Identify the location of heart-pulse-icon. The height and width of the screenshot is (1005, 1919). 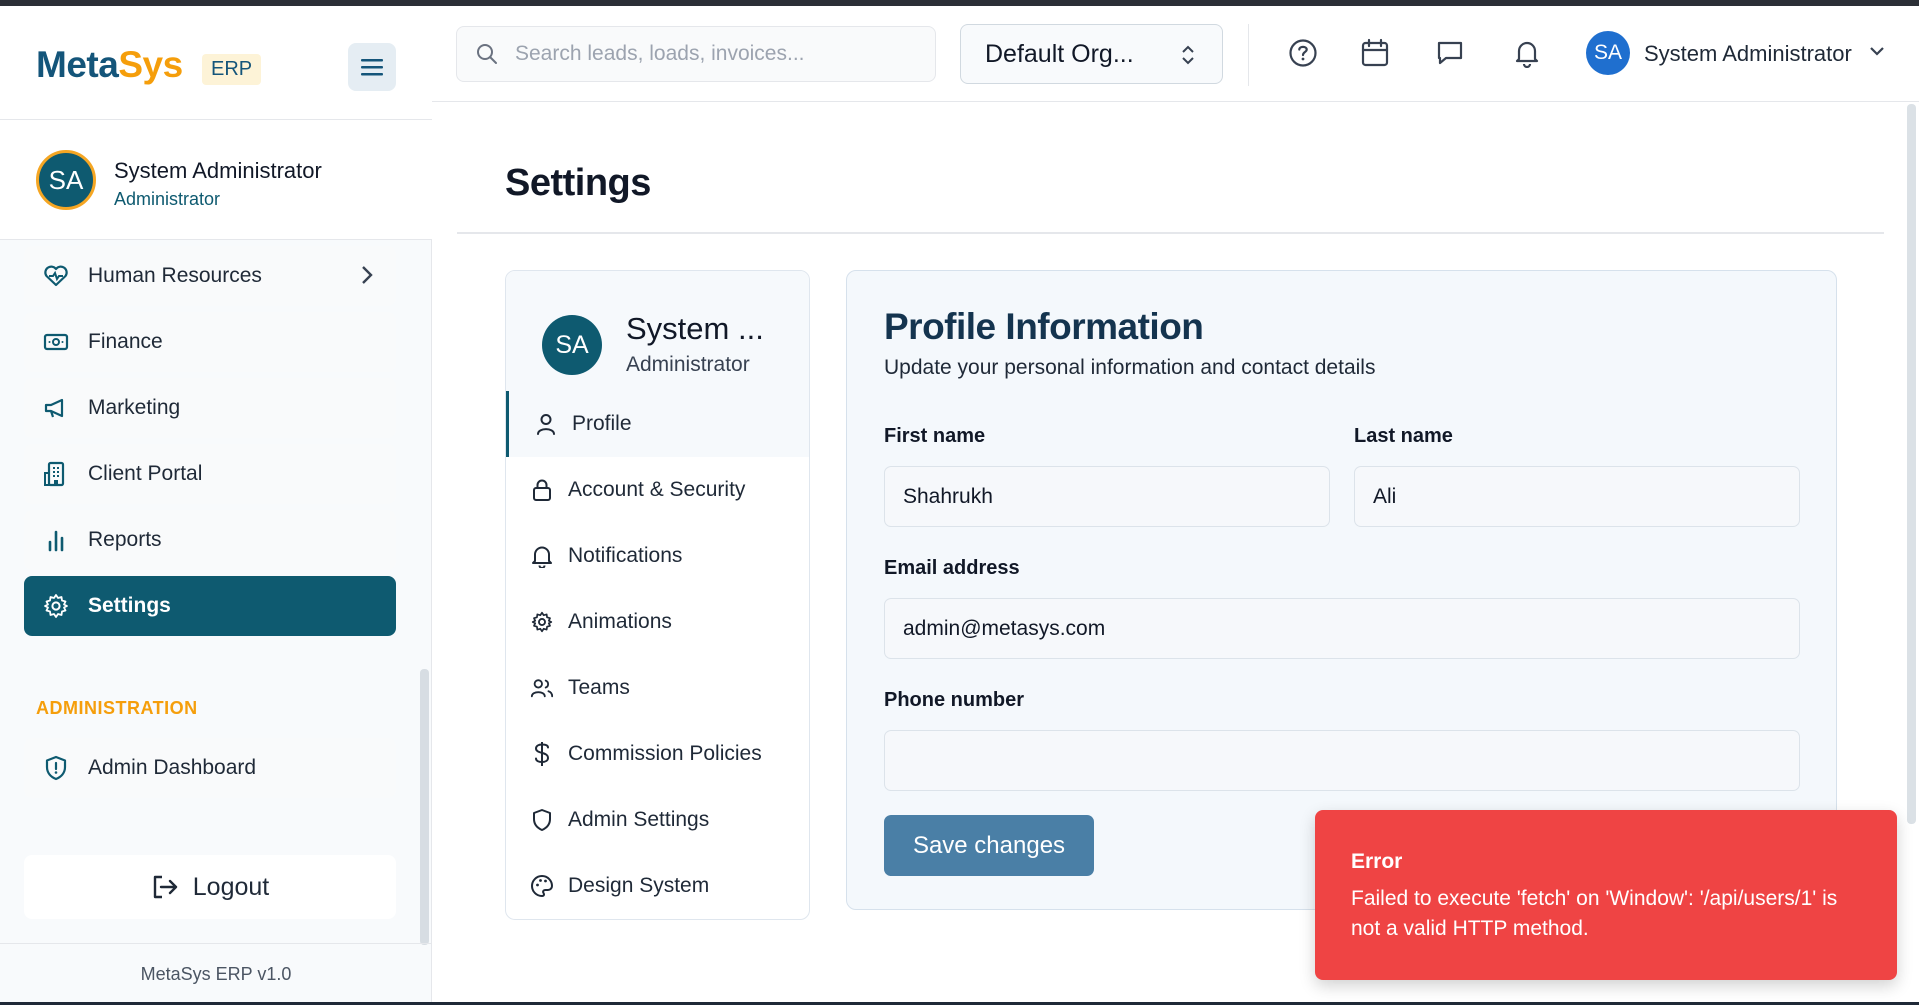
(56, 276).